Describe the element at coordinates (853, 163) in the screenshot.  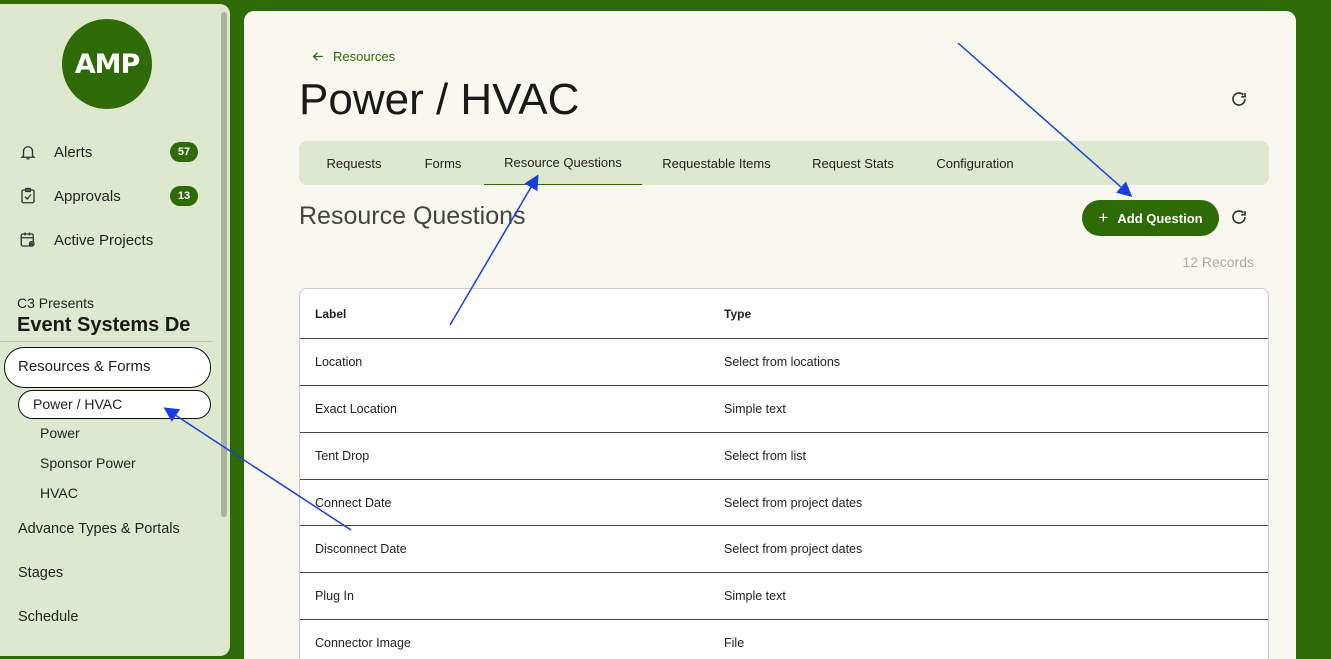
I see `tab-request-stats: Request Stats` at that location.